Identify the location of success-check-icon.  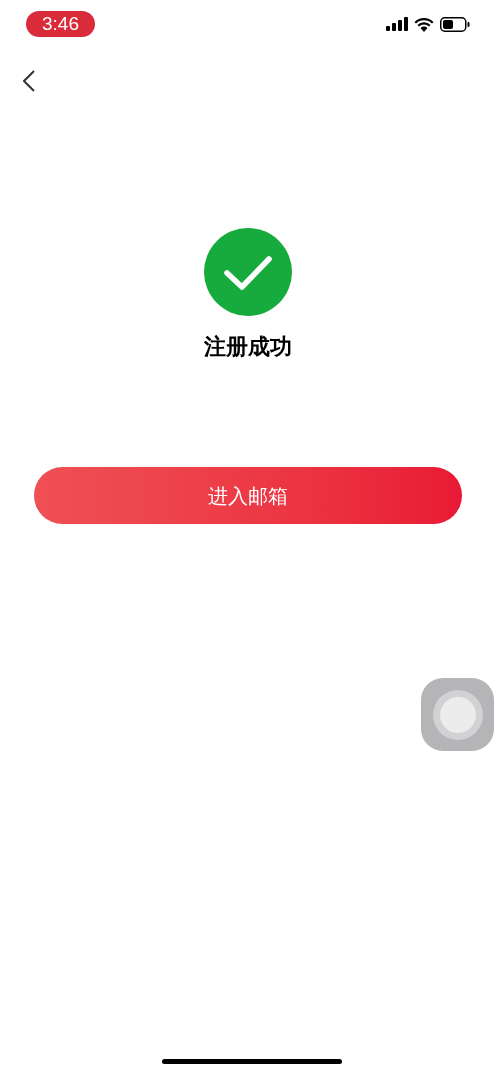
(248, 272).